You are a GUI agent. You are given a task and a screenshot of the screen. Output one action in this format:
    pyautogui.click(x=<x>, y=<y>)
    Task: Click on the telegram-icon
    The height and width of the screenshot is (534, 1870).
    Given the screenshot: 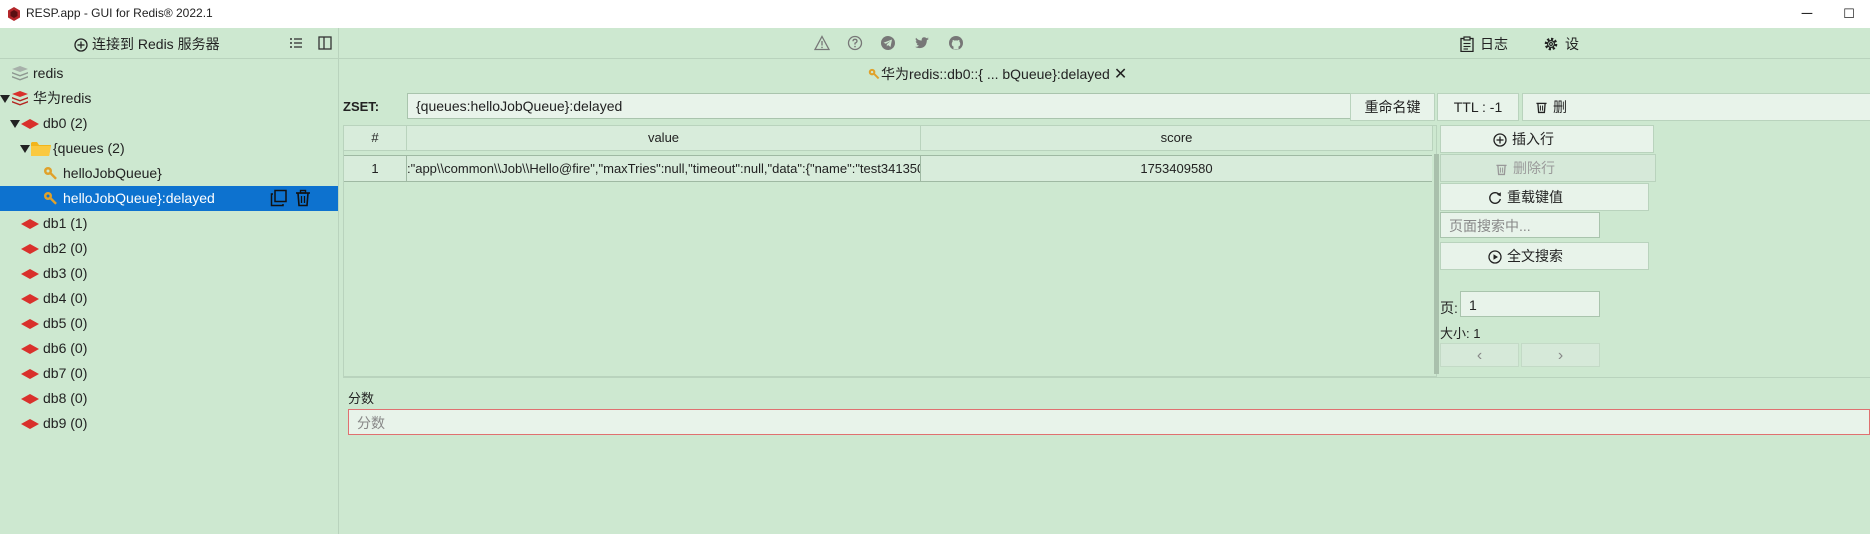 What is the action you would take?
    pyautogui.click(x=888, y=43)
    